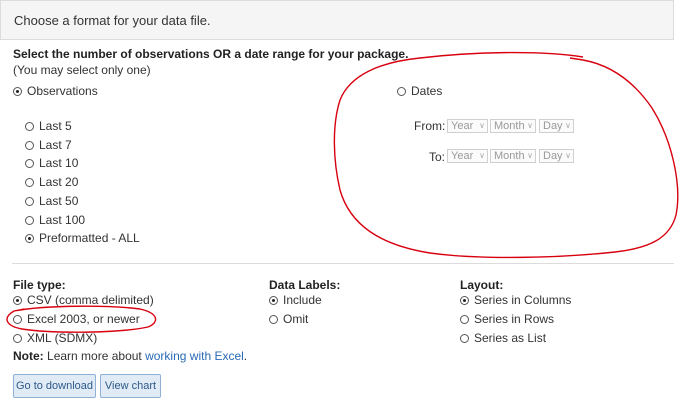  Describe the element at coordinates (62, 91) in the screenshot. I see `observations-label: Observations` at that location.